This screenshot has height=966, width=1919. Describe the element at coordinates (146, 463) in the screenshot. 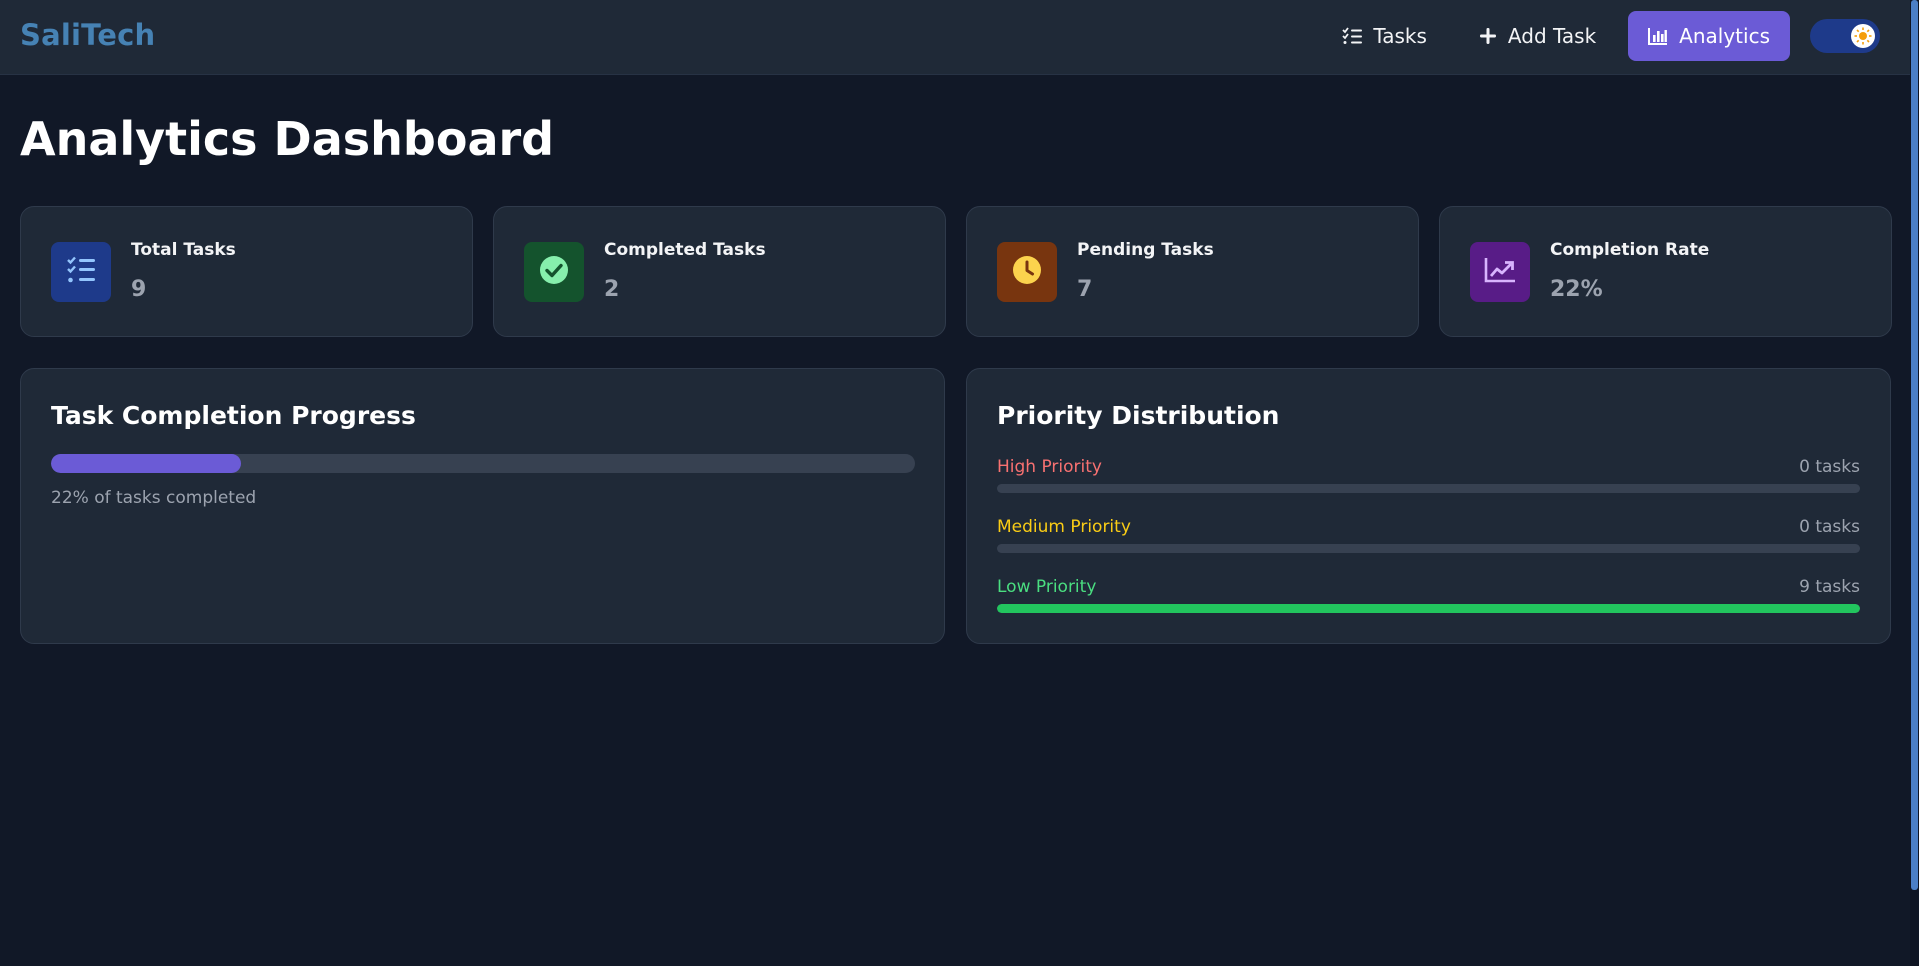

I see `completion-progress-fill` at that location.